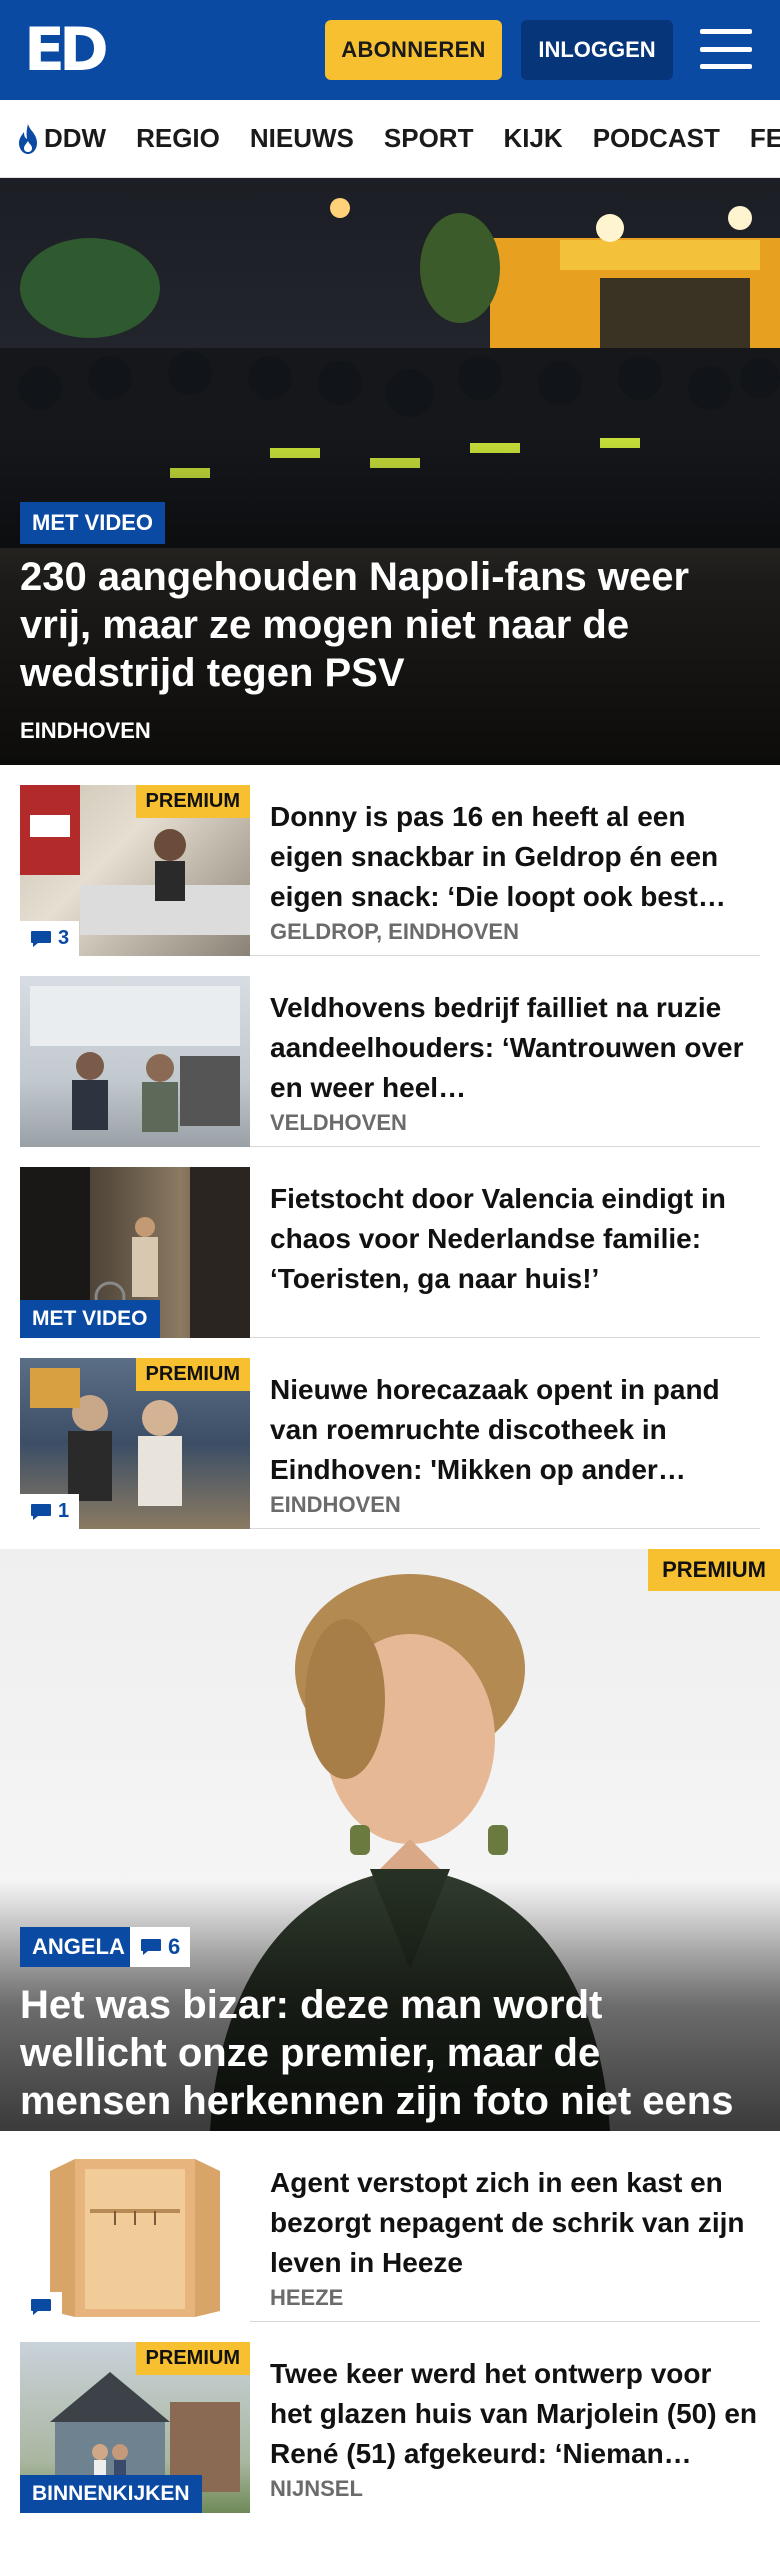  Describe the element at coordinates (178, 138) in the screenshot. I see `nav-item-regio: REGIO` at that location.